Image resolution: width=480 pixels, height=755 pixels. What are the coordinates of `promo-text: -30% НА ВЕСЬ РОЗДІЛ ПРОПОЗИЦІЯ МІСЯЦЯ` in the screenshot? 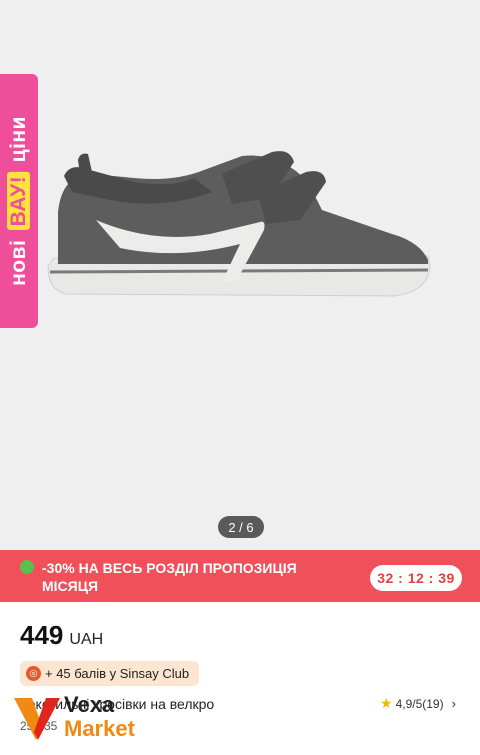 It's located at (169, 577).